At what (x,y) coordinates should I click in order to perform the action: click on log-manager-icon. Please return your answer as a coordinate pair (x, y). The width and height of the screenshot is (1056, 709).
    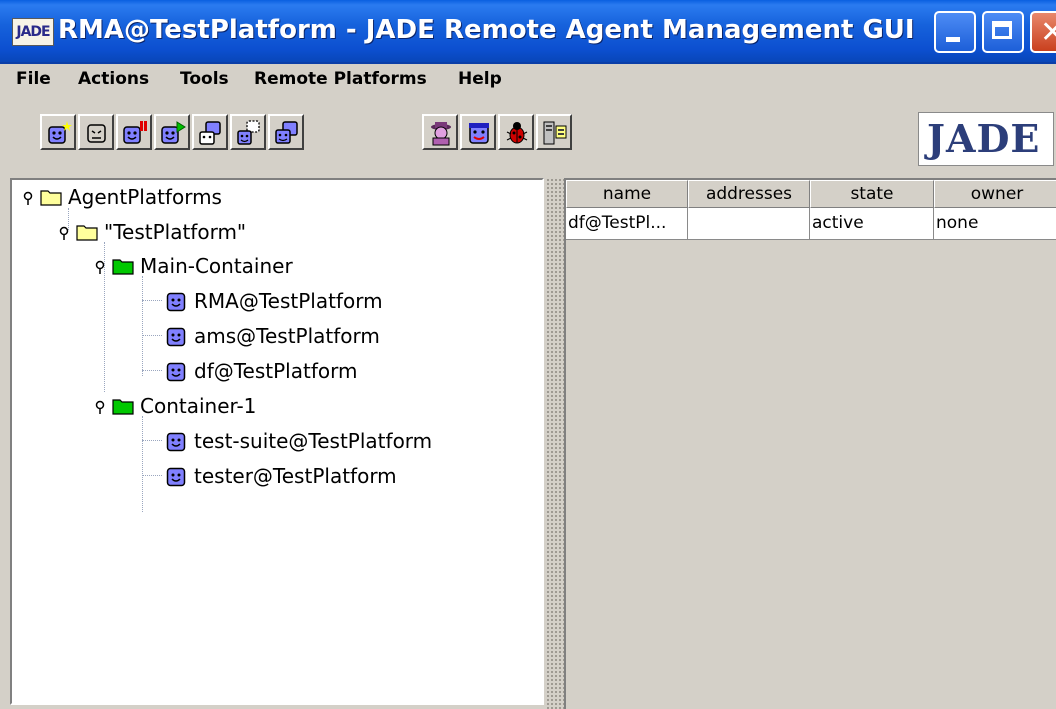
    Looking at the image, I should click on (555, 133).